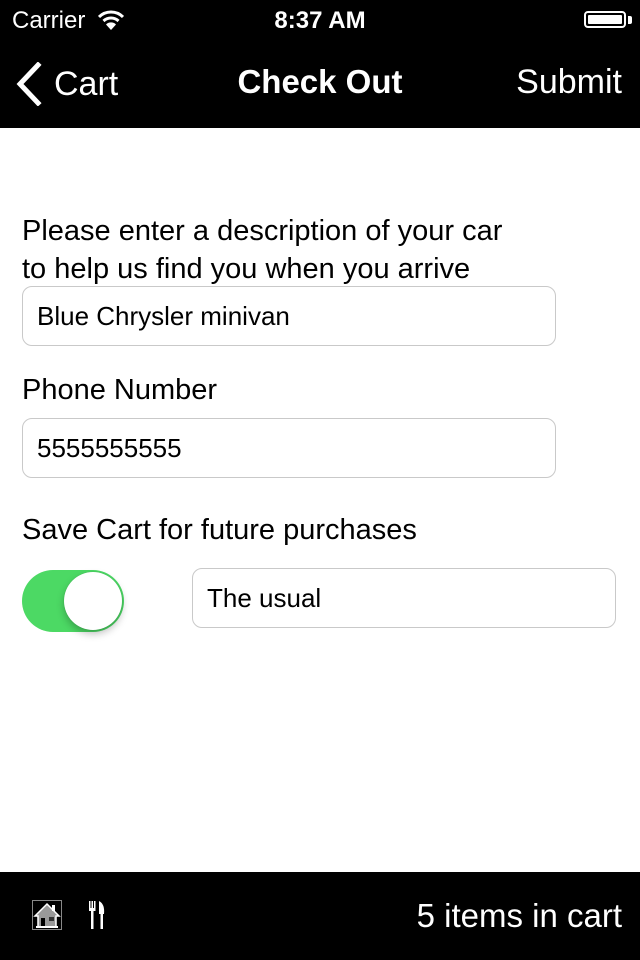 The width and height of the screenshot is (640, 960). I want to click on toggle-knob, so click(93, 601).